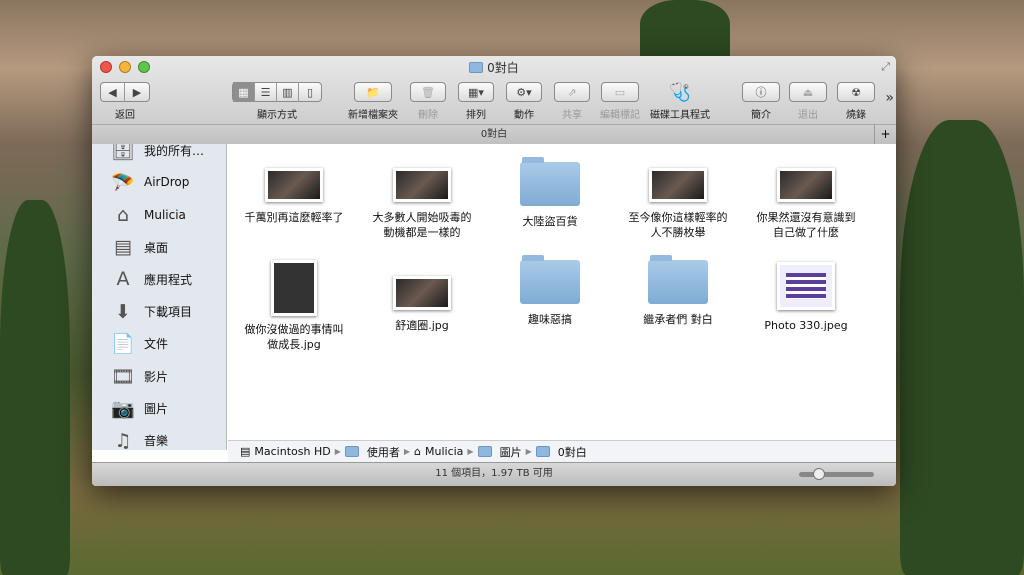 Image resolution: width=1024 pixels, height=575 pixels. I want to click on burn-button: ☢ 燒錄, so click(856, 101).